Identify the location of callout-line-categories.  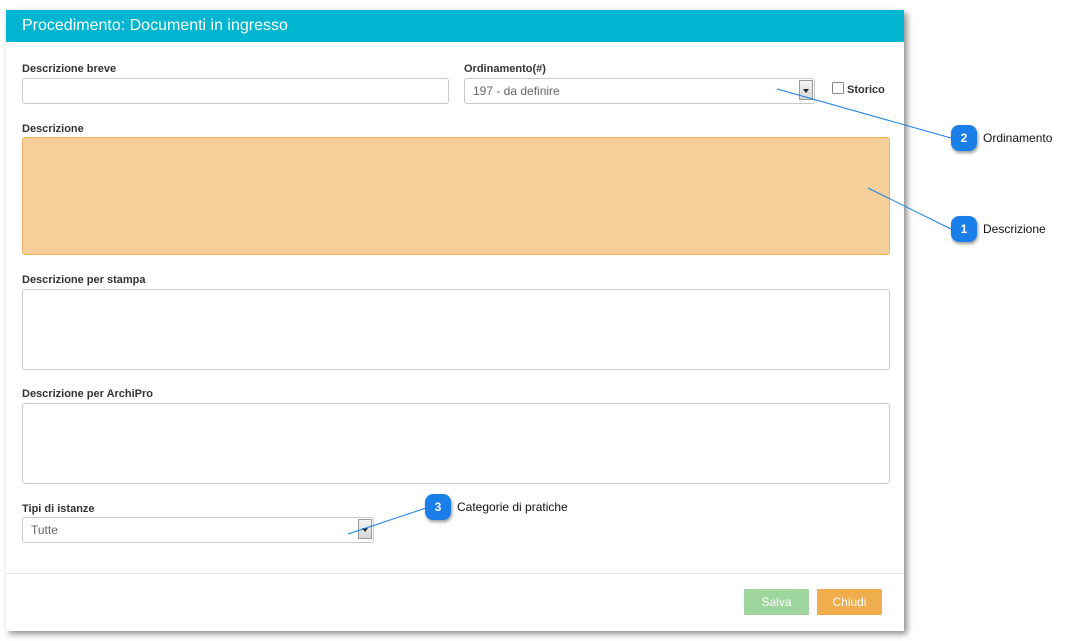
(387, 521).